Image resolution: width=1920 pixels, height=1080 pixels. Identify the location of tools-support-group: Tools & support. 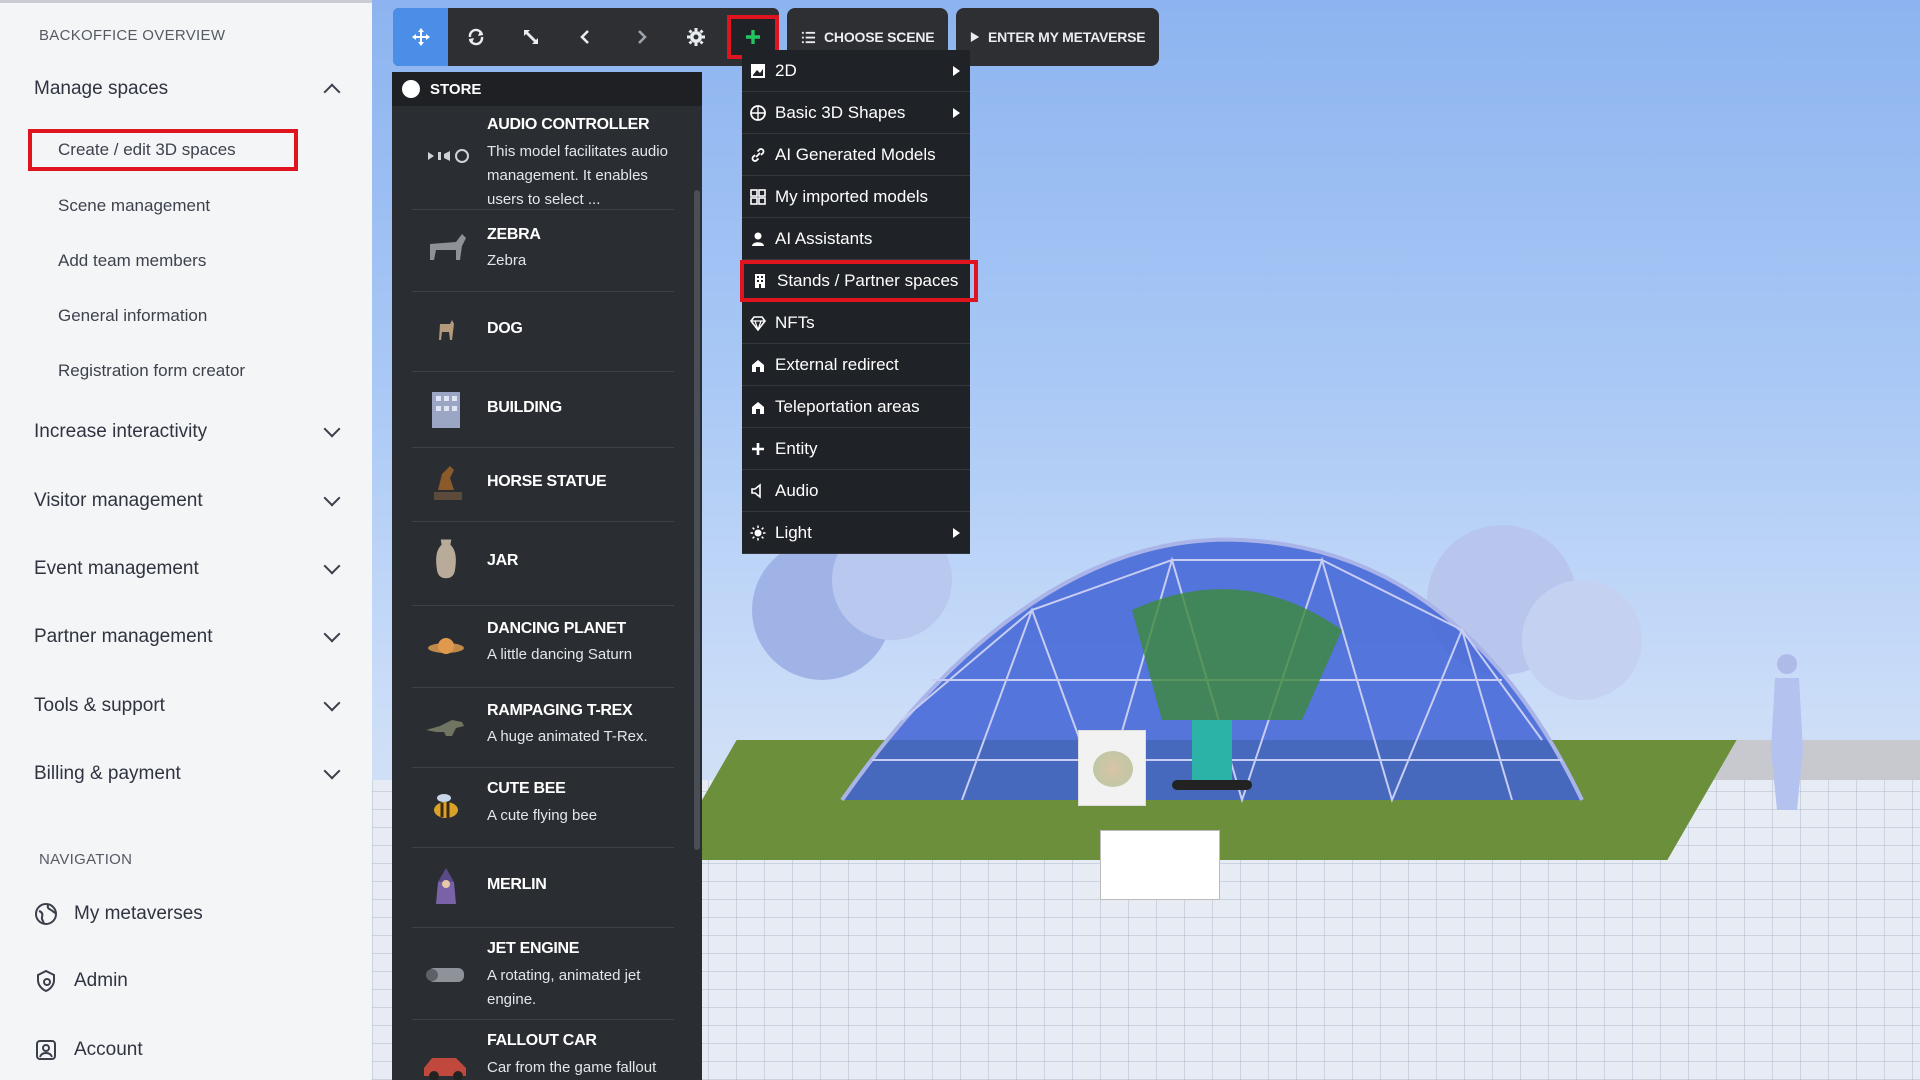
(189, 706).